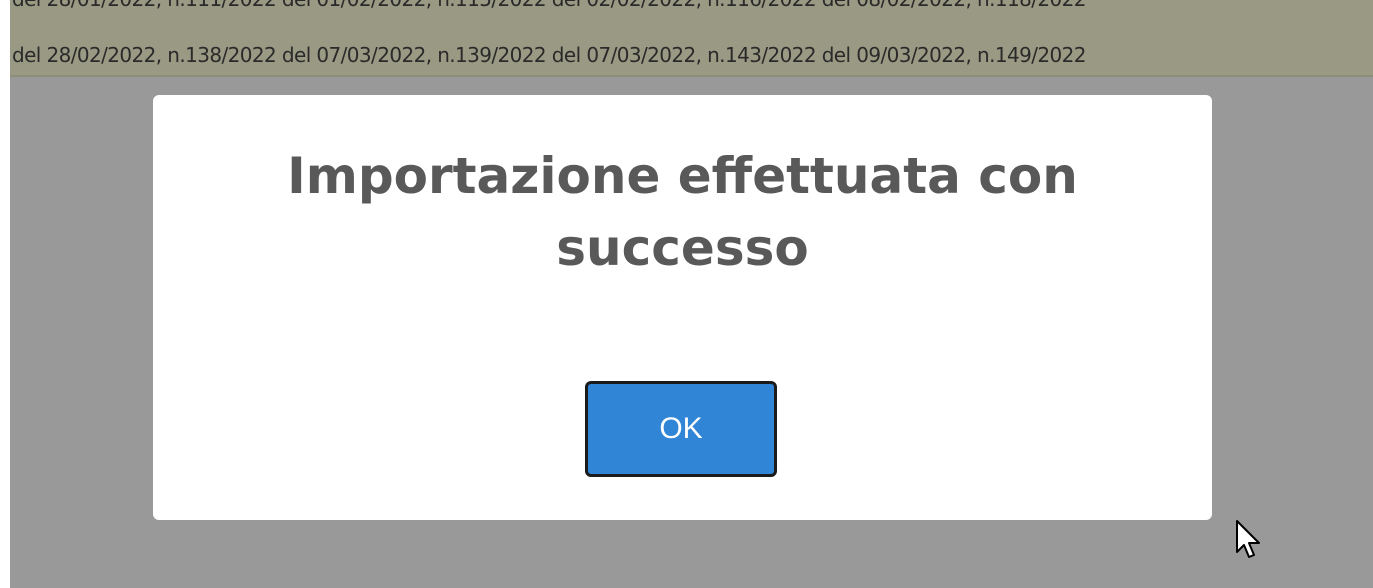  Describe the element at coordinates (691, 76) in the screenshot. I see `banner-divider` at that location.